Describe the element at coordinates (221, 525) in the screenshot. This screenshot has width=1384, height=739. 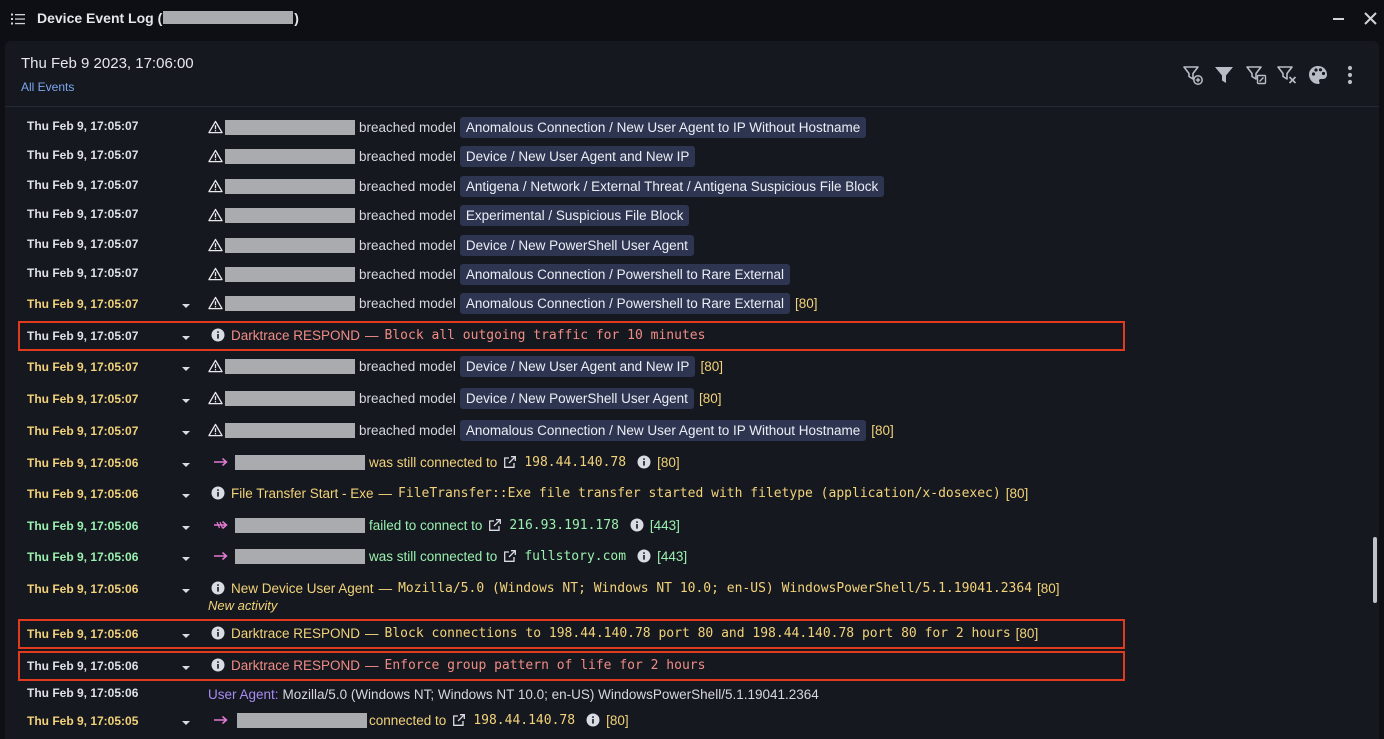
I see `failed-connection-icon` at that location.